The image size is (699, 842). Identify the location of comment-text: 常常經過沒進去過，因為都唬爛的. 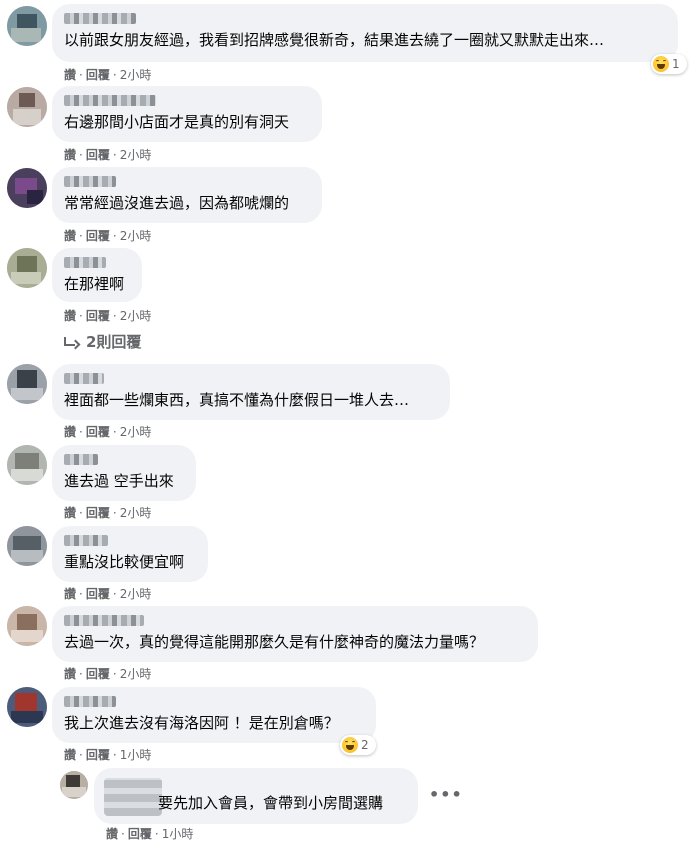
(177, 203).